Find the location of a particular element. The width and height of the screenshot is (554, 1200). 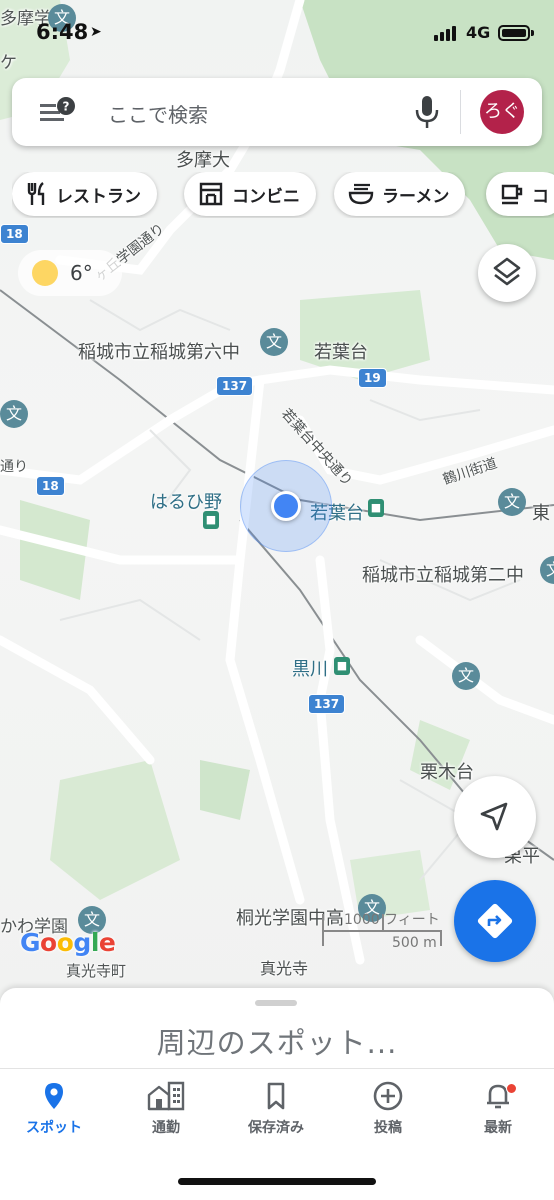

nav-updates: 最新 is located at coordinates (498, 1117).